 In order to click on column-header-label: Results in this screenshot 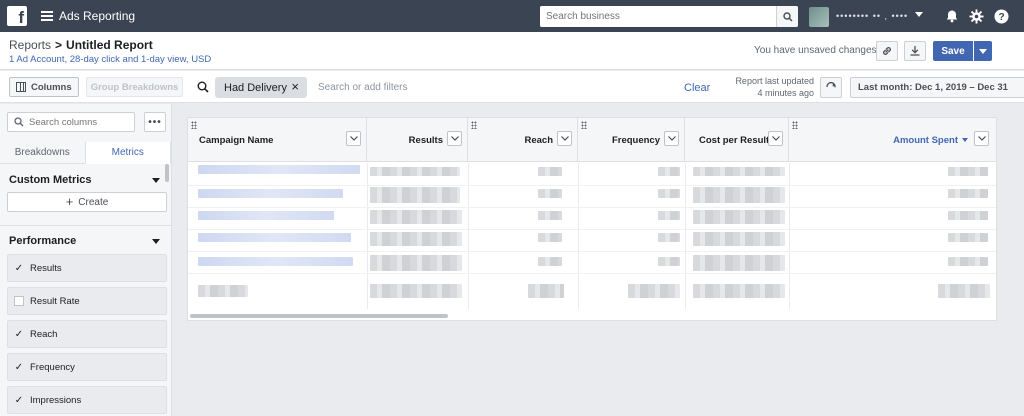, I will do `click(425, 140)`.